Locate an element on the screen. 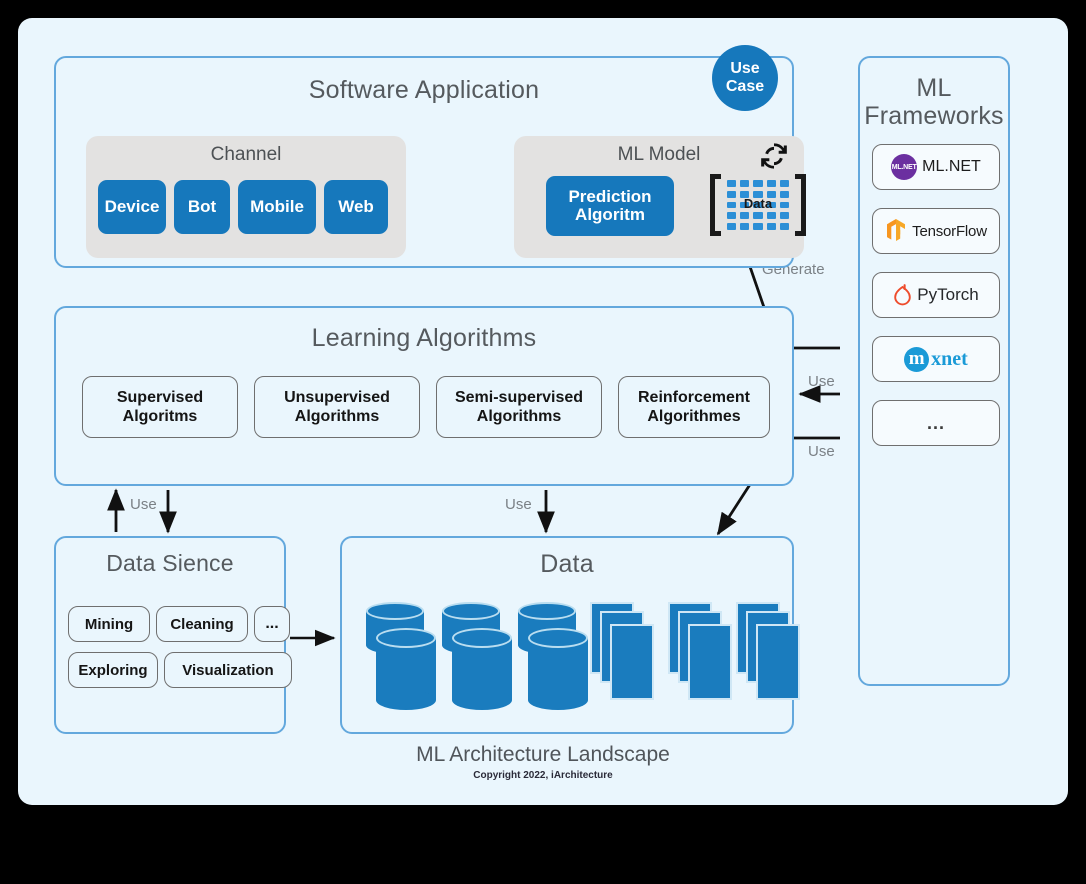  algo-3-line2: Algorithmes is located at coordinates (694, 416).